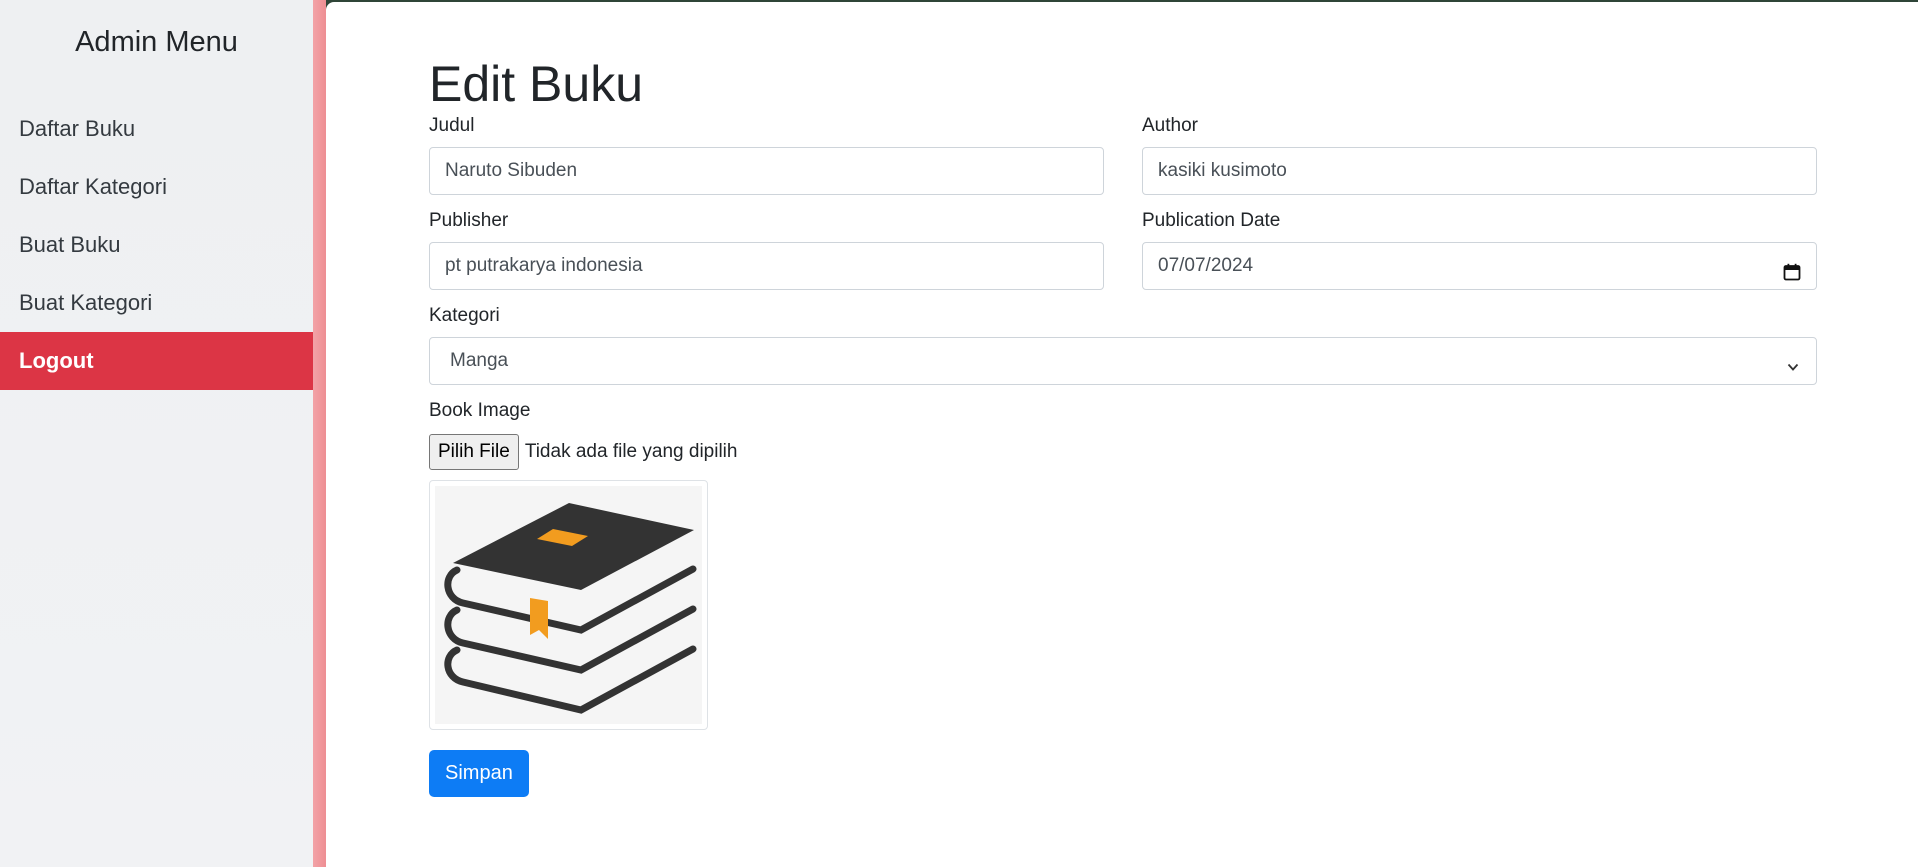 The height and width of the screenshot is (867, 1918). What do you see at coordinates (464, 315) in the screenshot?
I see `kategori-label: Kategori` at bounding box center [464, 315].